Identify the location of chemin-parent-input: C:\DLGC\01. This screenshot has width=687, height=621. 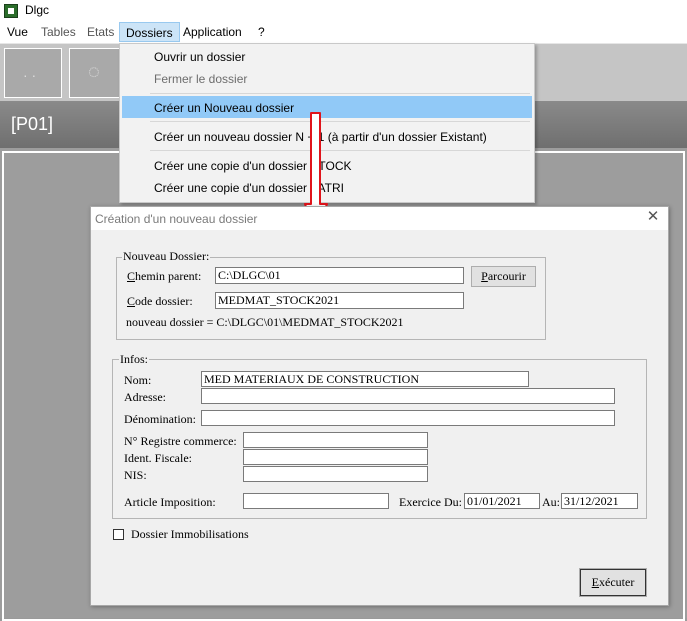
(339, 275).